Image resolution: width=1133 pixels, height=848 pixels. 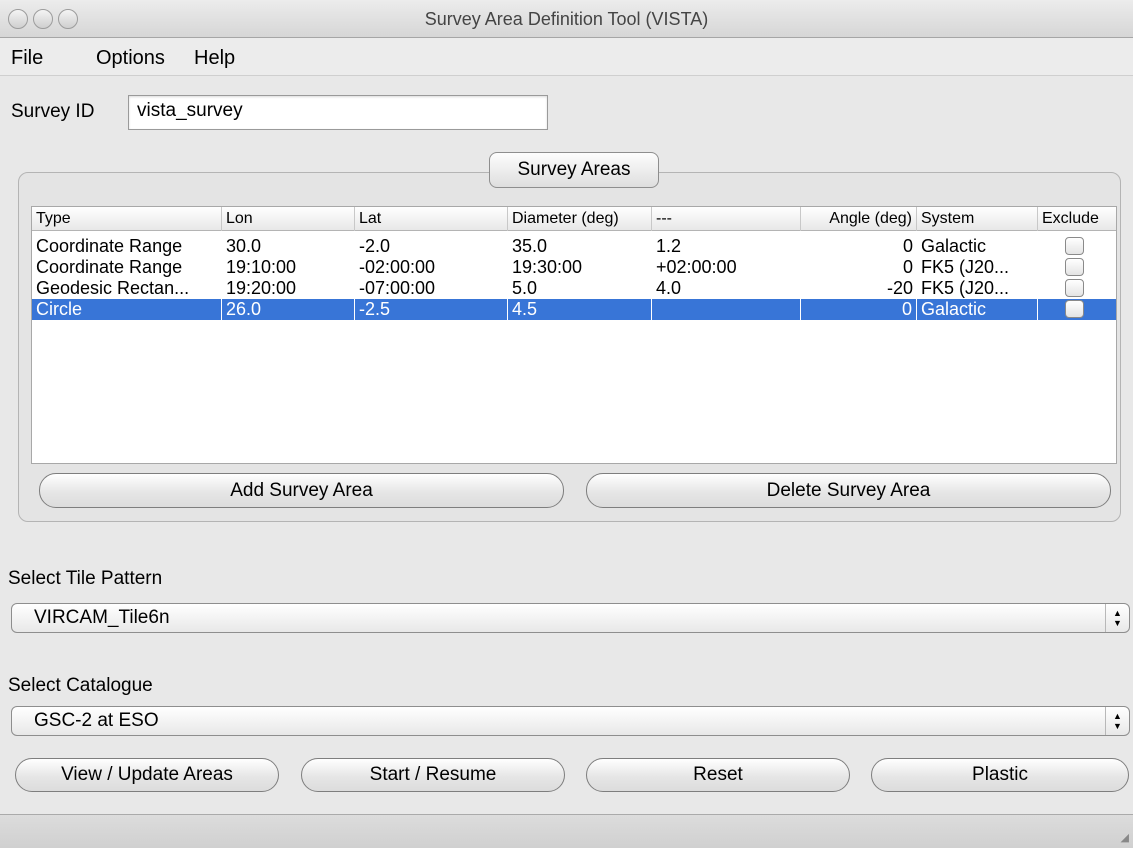 What do you see at coordinates (669, 288) in the screenshot?
I see `cell-extra: 4.0` at bounding box center [669, 288].